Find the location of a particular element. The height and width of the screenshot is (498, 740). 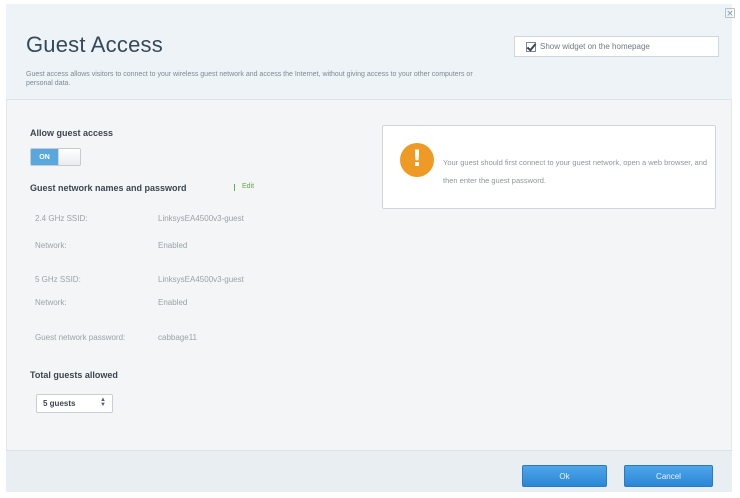

network-5ghz-label: Network: is located at coordinates (51, 302).